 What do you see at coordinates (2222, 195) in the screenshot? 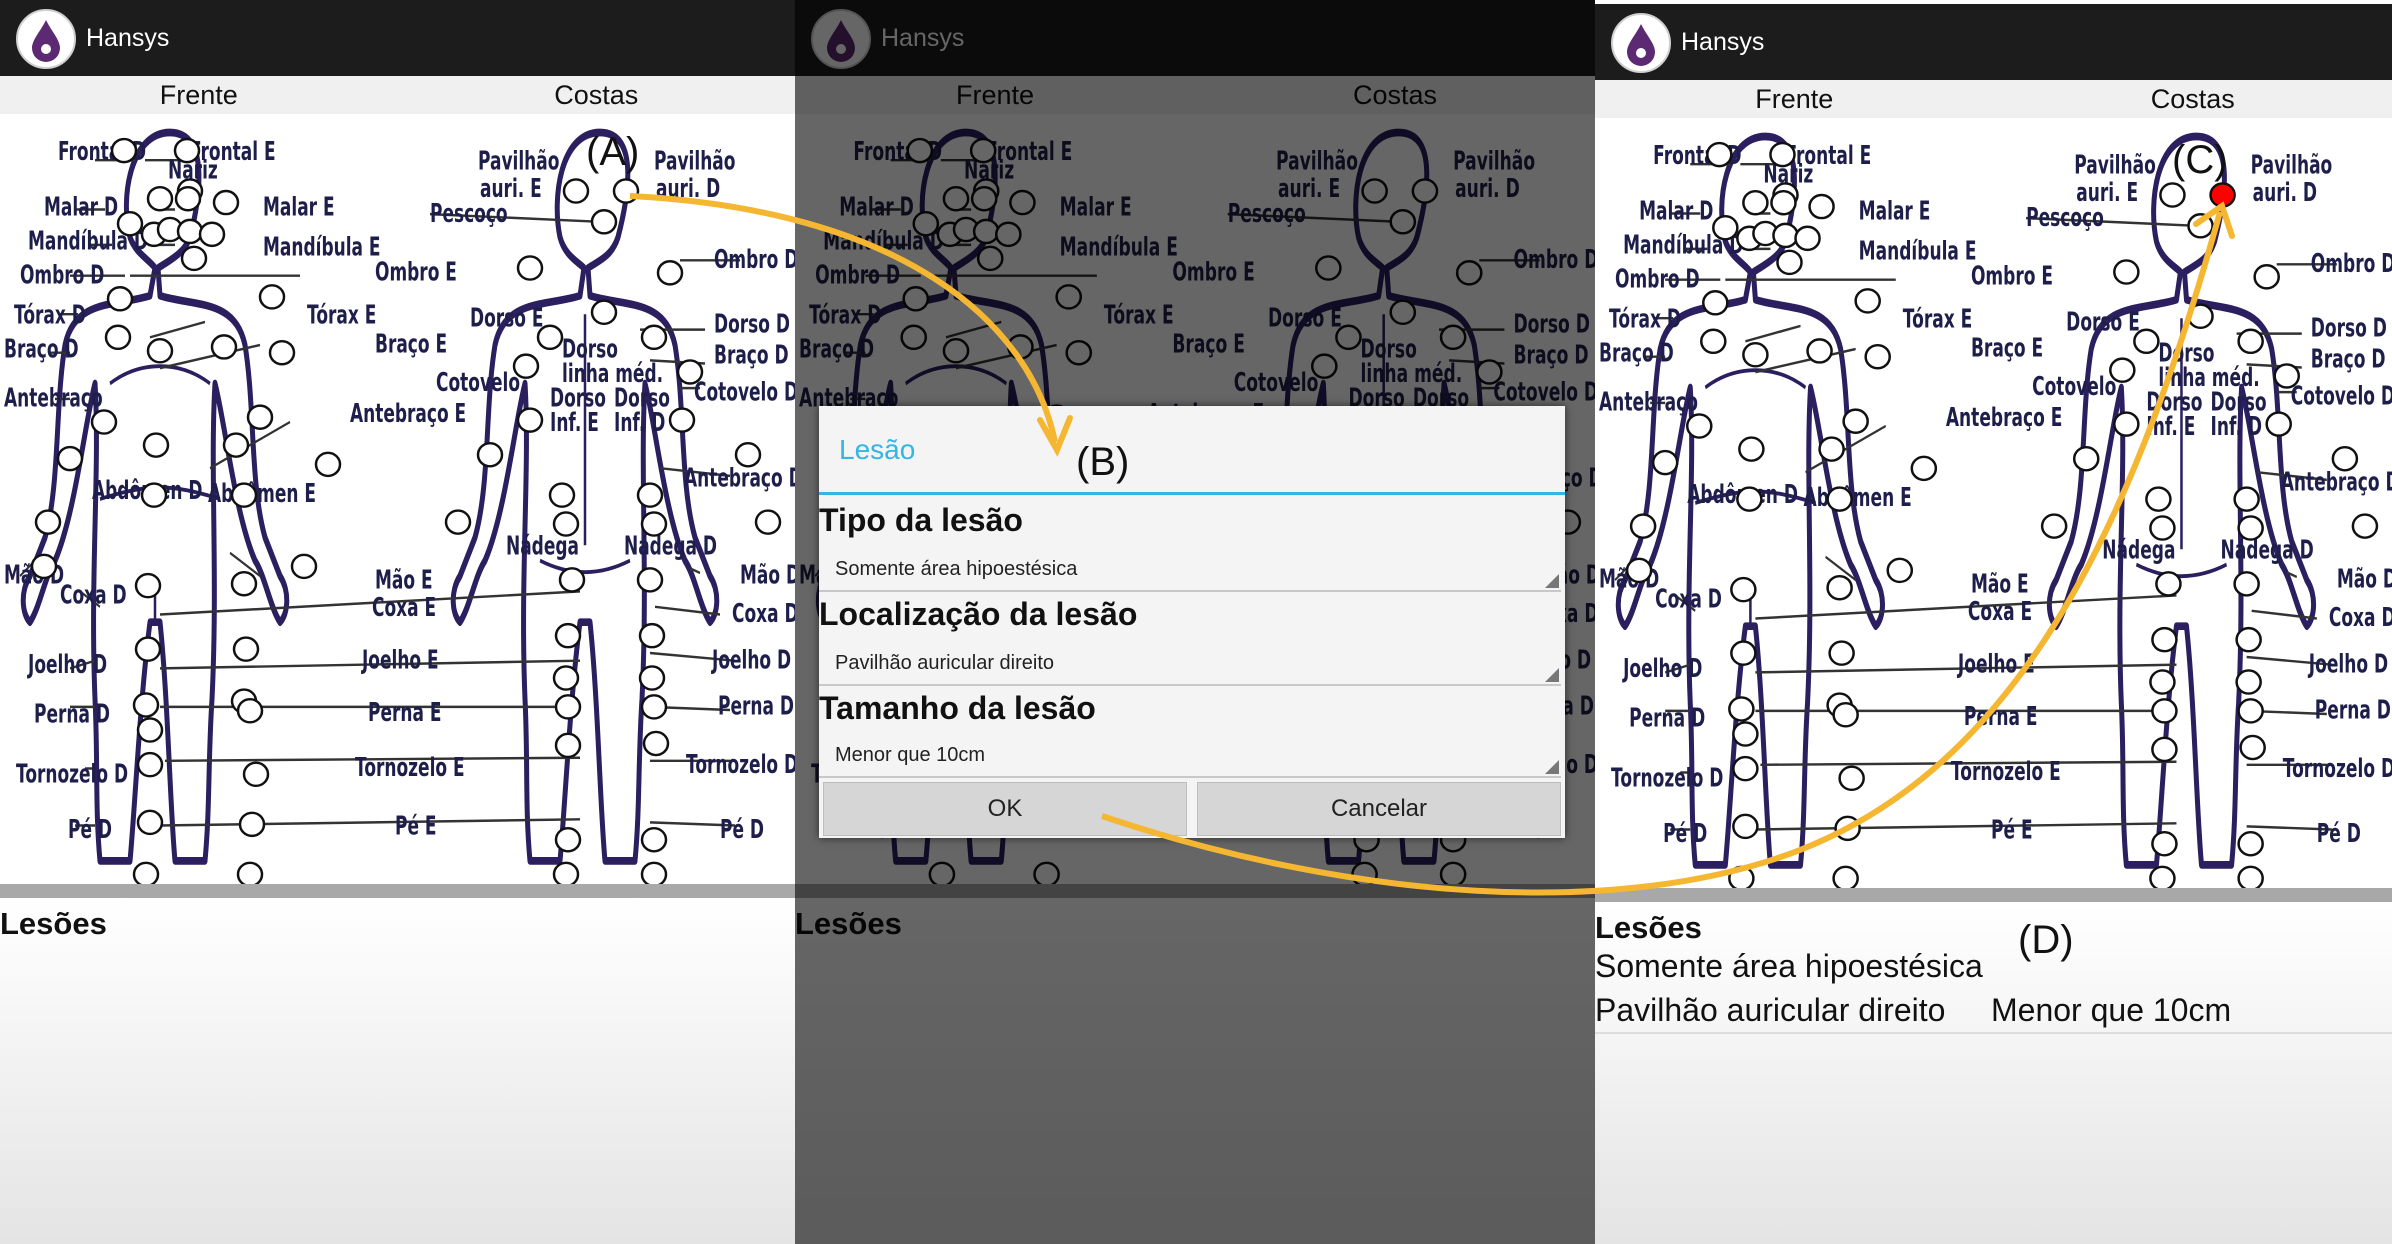
I see `lesion-point-selected` at bounding box center [2222, 195].